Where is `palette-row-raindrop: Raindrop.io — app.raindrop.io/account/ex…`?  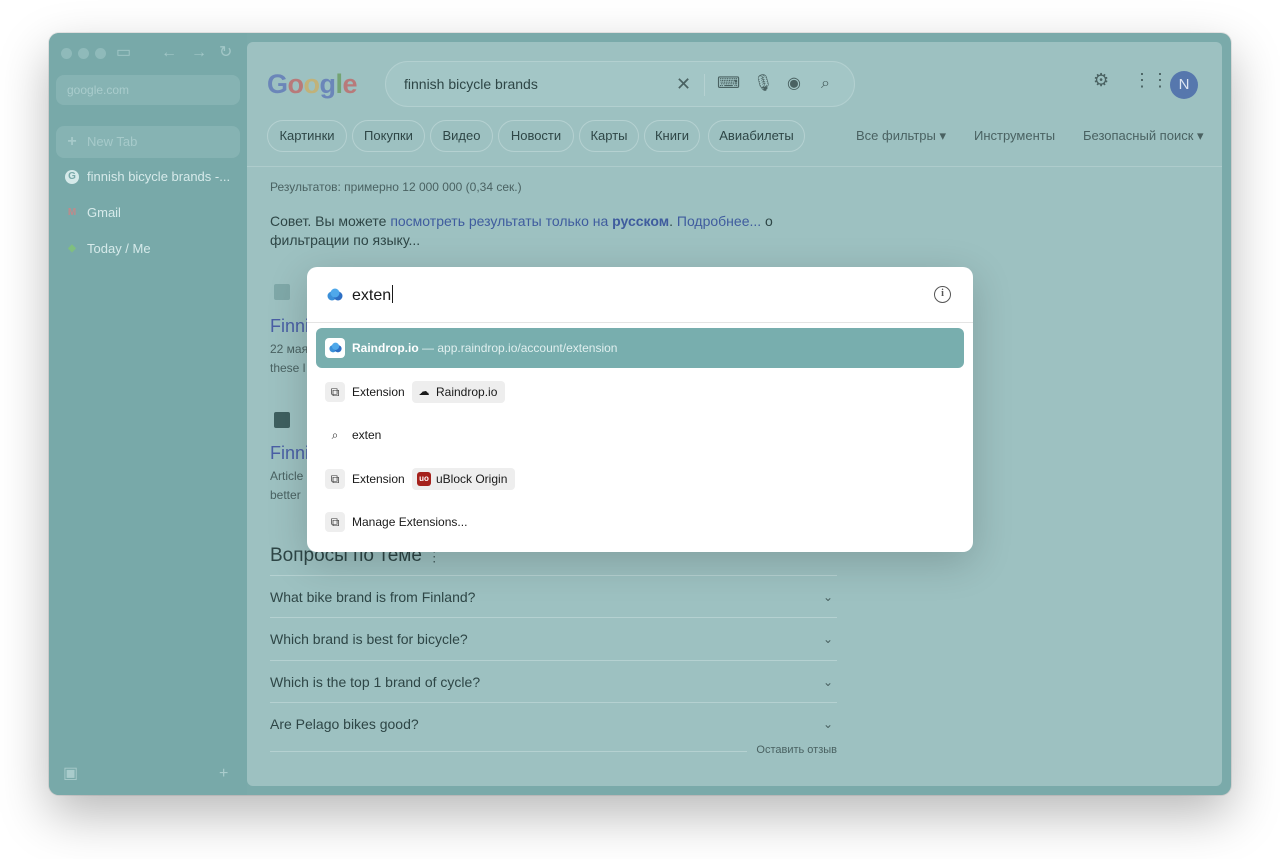 palette-row-raindrop: Raindrop.io — app.raindrop.io/account/ex… is located at coordinates (640, 348).